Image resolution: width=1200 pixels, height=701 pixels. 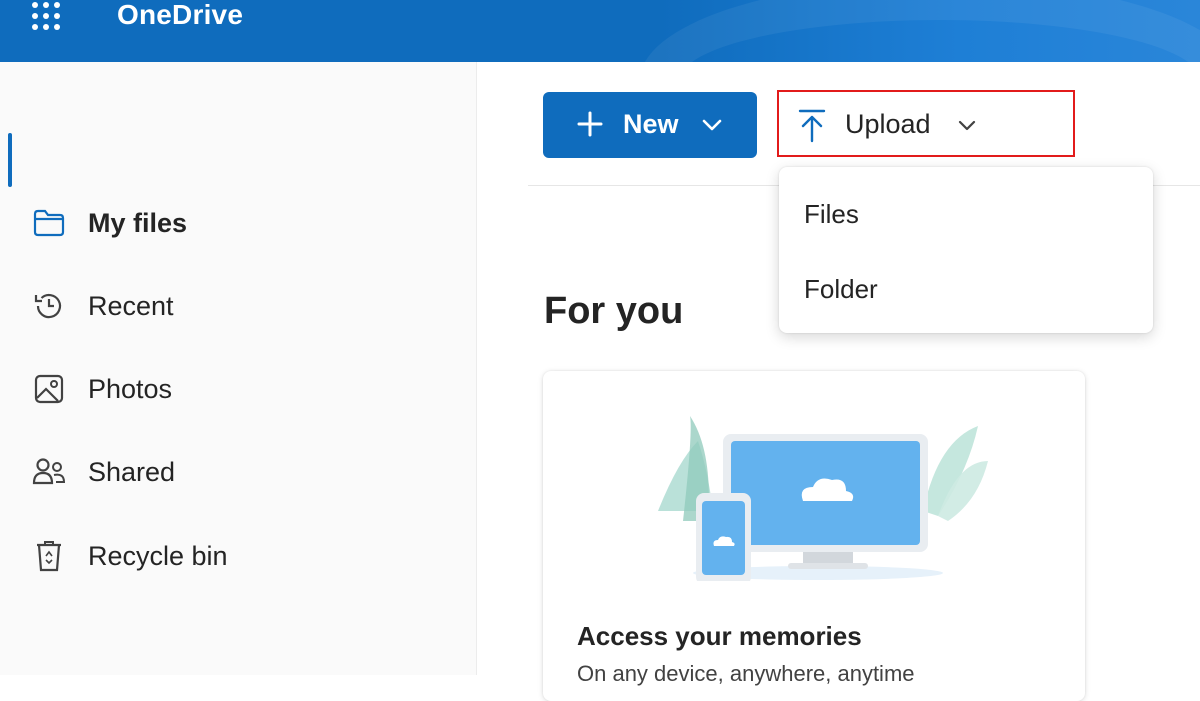 What do you see at coordinates (49, 389) in the screenshot?
I see `photo-icon` at bounding box center [49, 389].